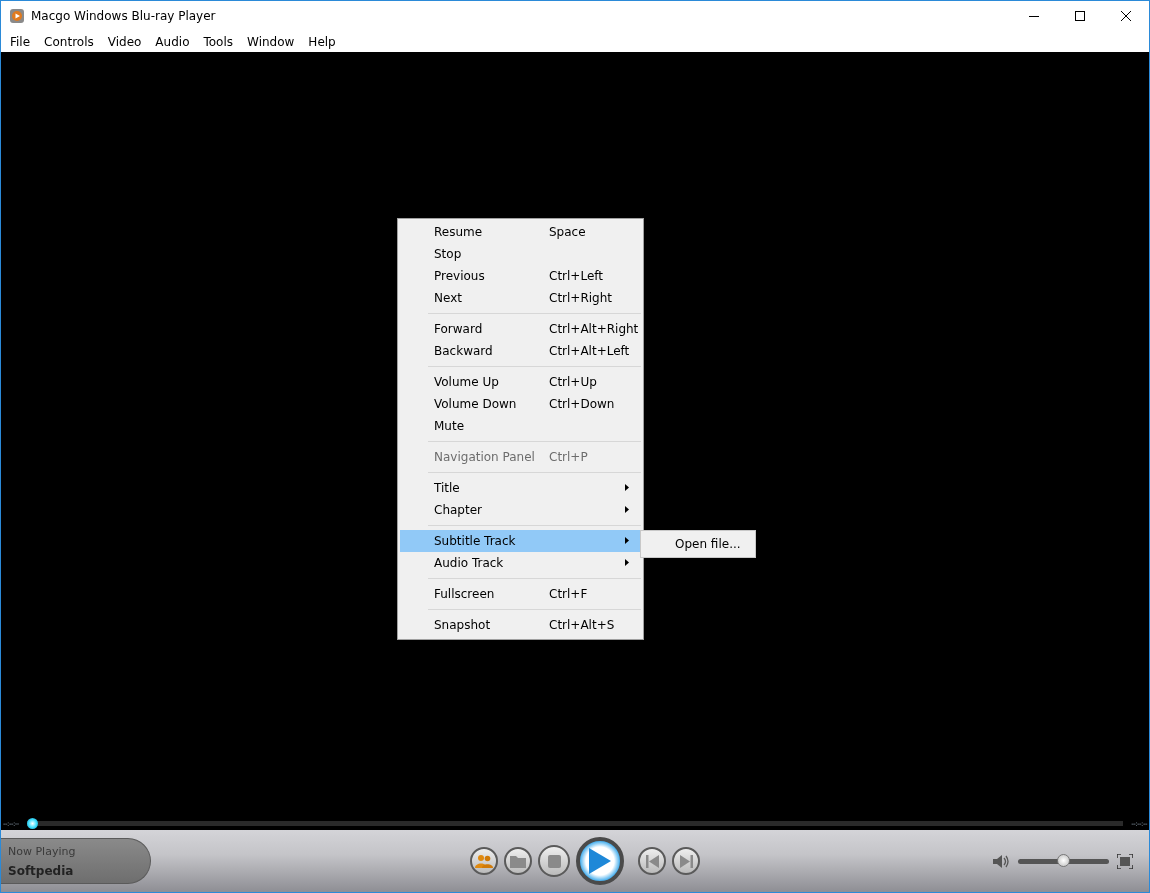  What do you see at coordinates (520, 329) in the screenshot?
I see `menu-item: Forward Ctrl+Alt+Right` at bounding box center [520, 329].